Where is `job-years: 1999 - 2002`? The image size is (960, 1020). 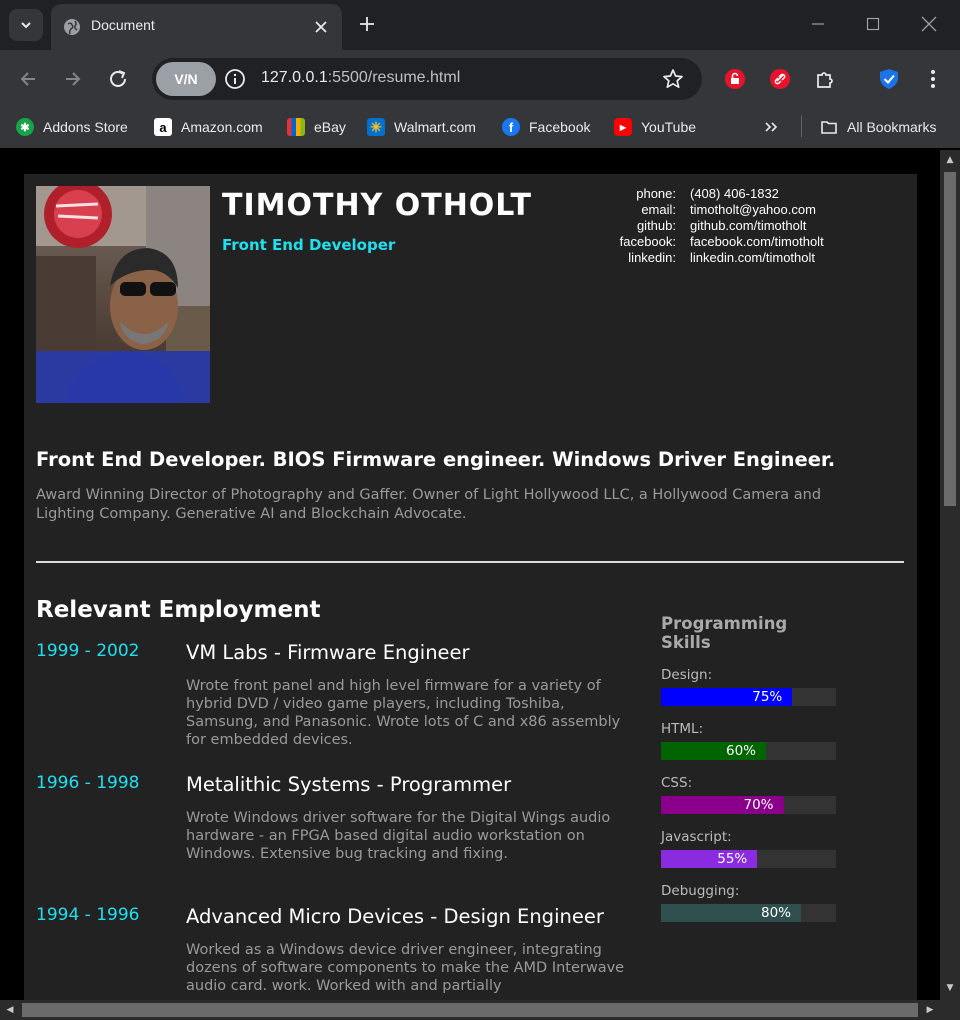
job-years: 1999 - 2002 is located at coordinates (88, 651).